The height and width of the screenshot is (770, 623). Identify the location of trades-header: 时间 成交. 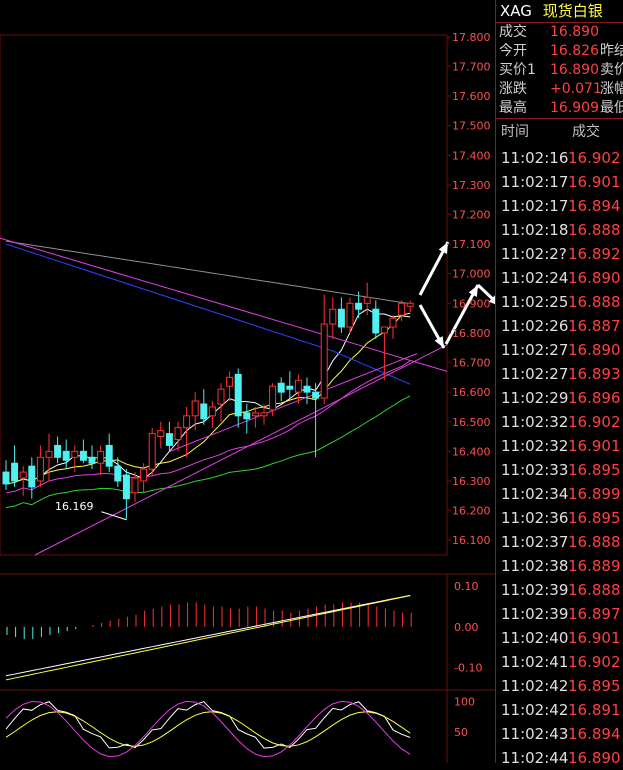
(559, 132).